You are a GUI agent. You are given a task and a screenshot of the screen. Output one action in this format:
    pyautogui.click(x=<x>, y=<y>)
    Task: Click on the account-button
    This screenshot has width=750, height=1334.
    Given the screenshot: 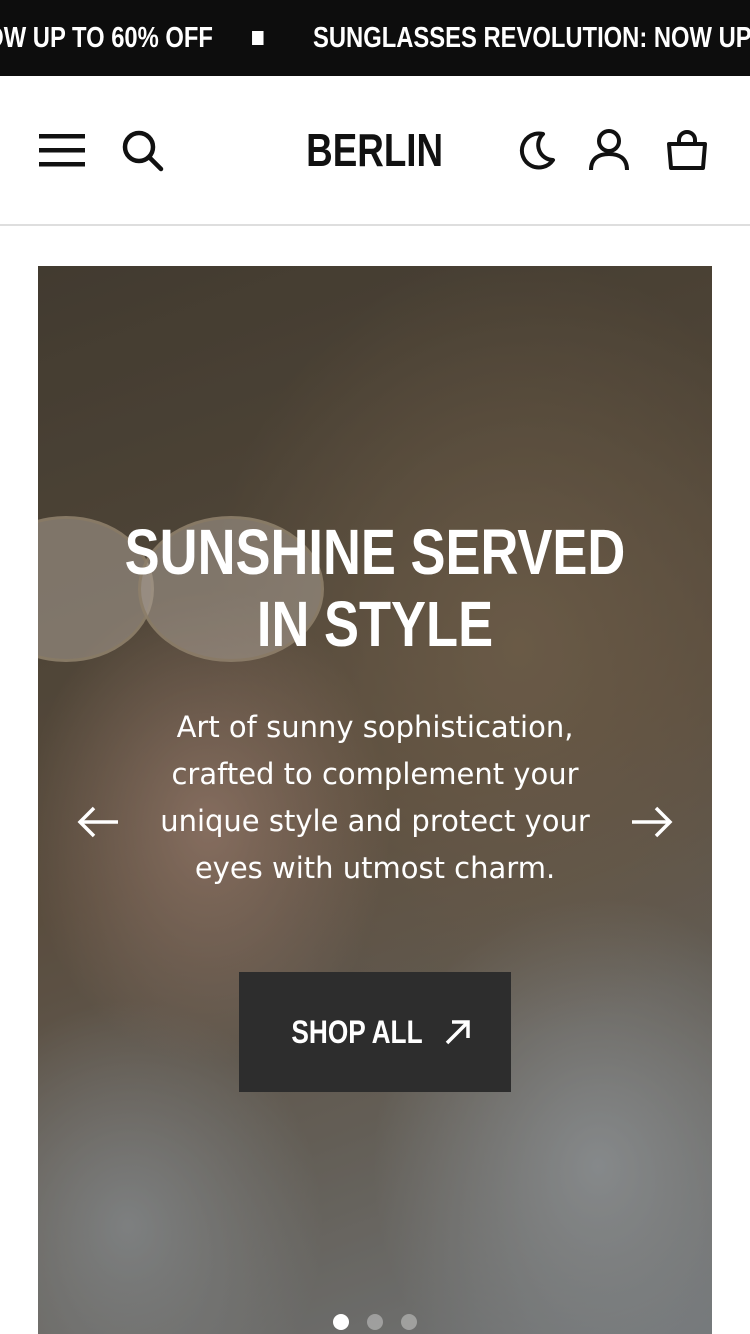 What is the action you would take?
    pyautogui.click(x=609, y=150)
    